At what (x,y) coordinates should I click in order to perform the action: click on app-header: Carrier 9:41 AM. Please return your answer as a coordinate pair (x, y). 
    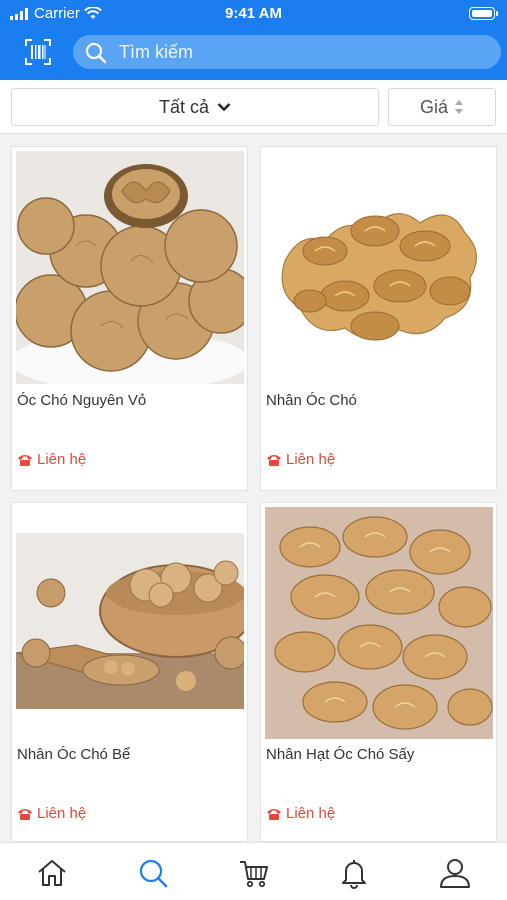
    Looking at the image, I should click on (253, 40).